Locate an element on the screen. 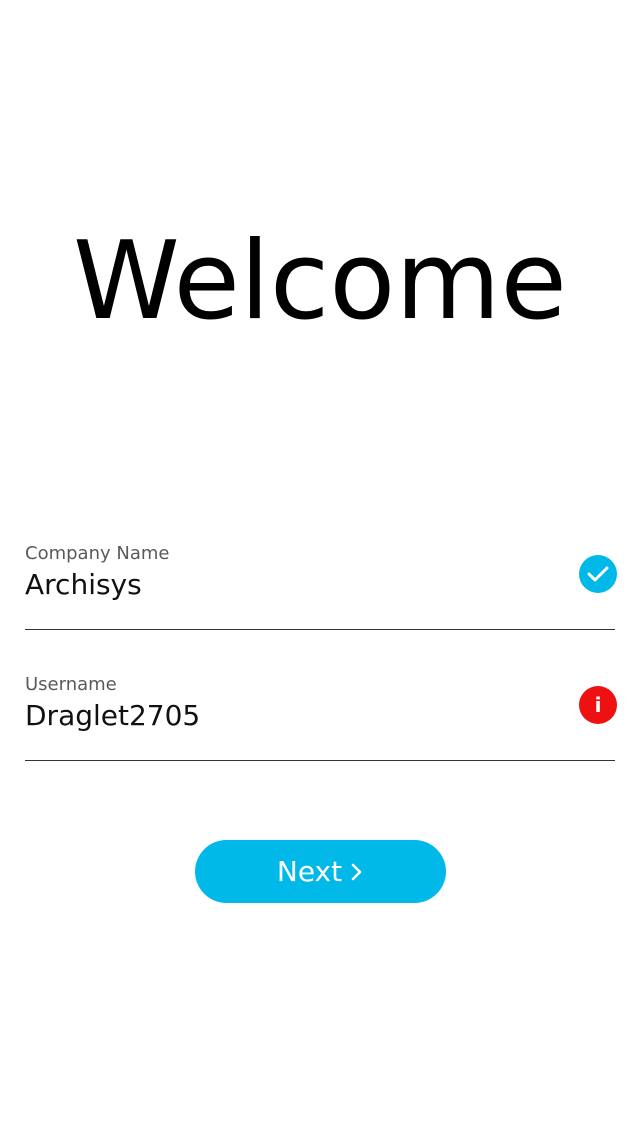 The image size is (640, 1136). company-name-field: Company Name is located at coordinates (321, 584).